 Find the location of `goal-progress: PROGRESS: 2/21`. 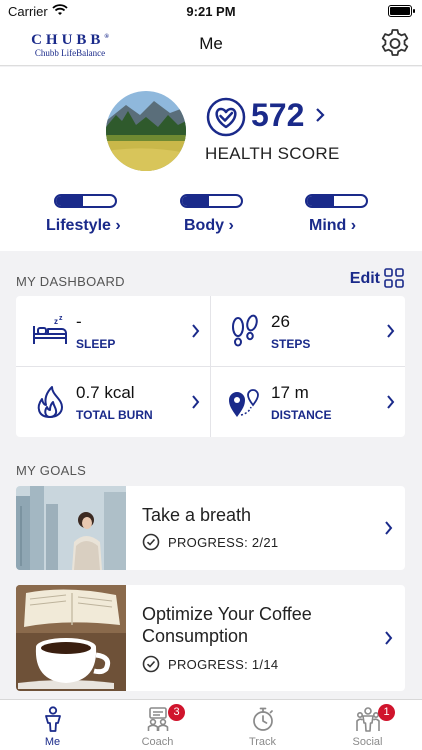

goal-progress: PROGRESS: 2/21 is located at coordinates (223, 542).